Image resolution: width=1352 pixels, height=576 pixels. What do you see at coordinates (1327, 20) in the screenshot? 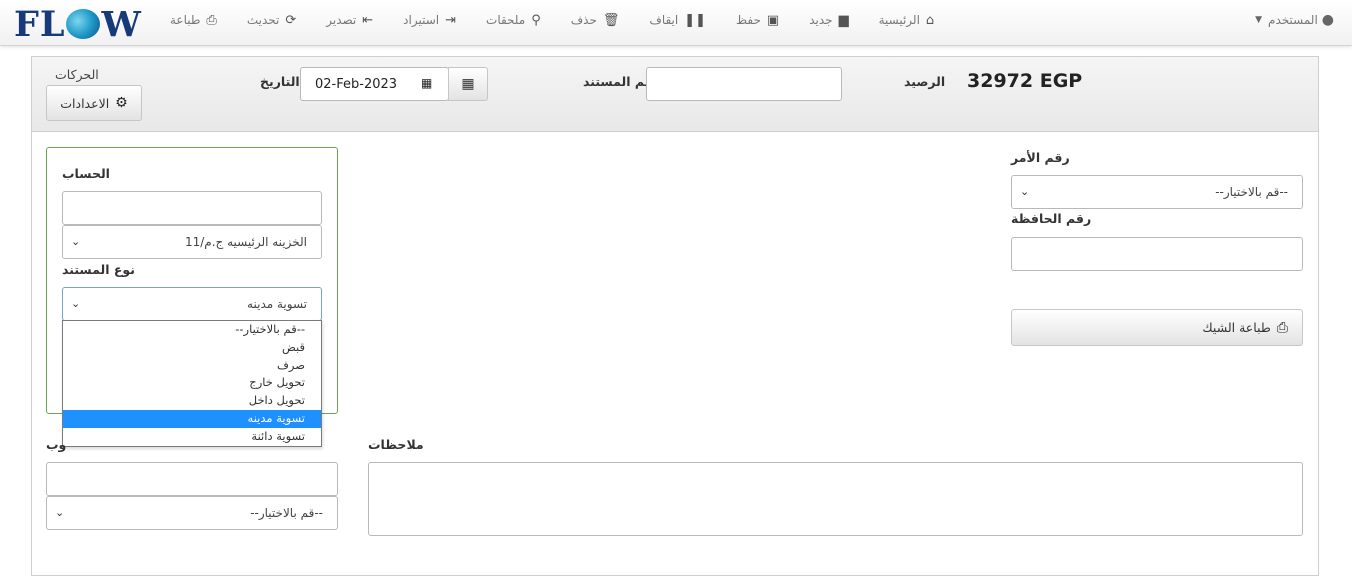
I see `user-icon: ●` at bounding box center [1327, 20].